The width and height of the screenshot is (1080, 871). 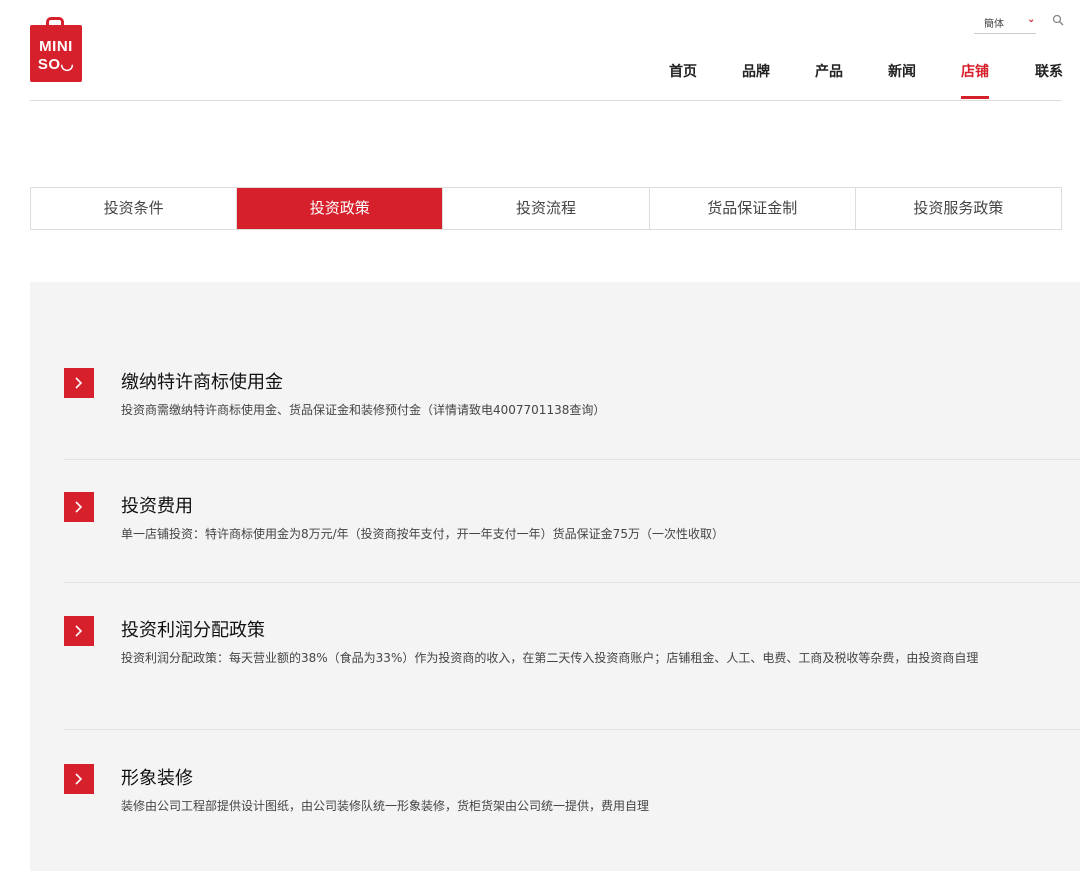 What do you see at coordinates (1058, 20) in the screenshot?
I see `search-icon` at bounding box center [1058, 20].